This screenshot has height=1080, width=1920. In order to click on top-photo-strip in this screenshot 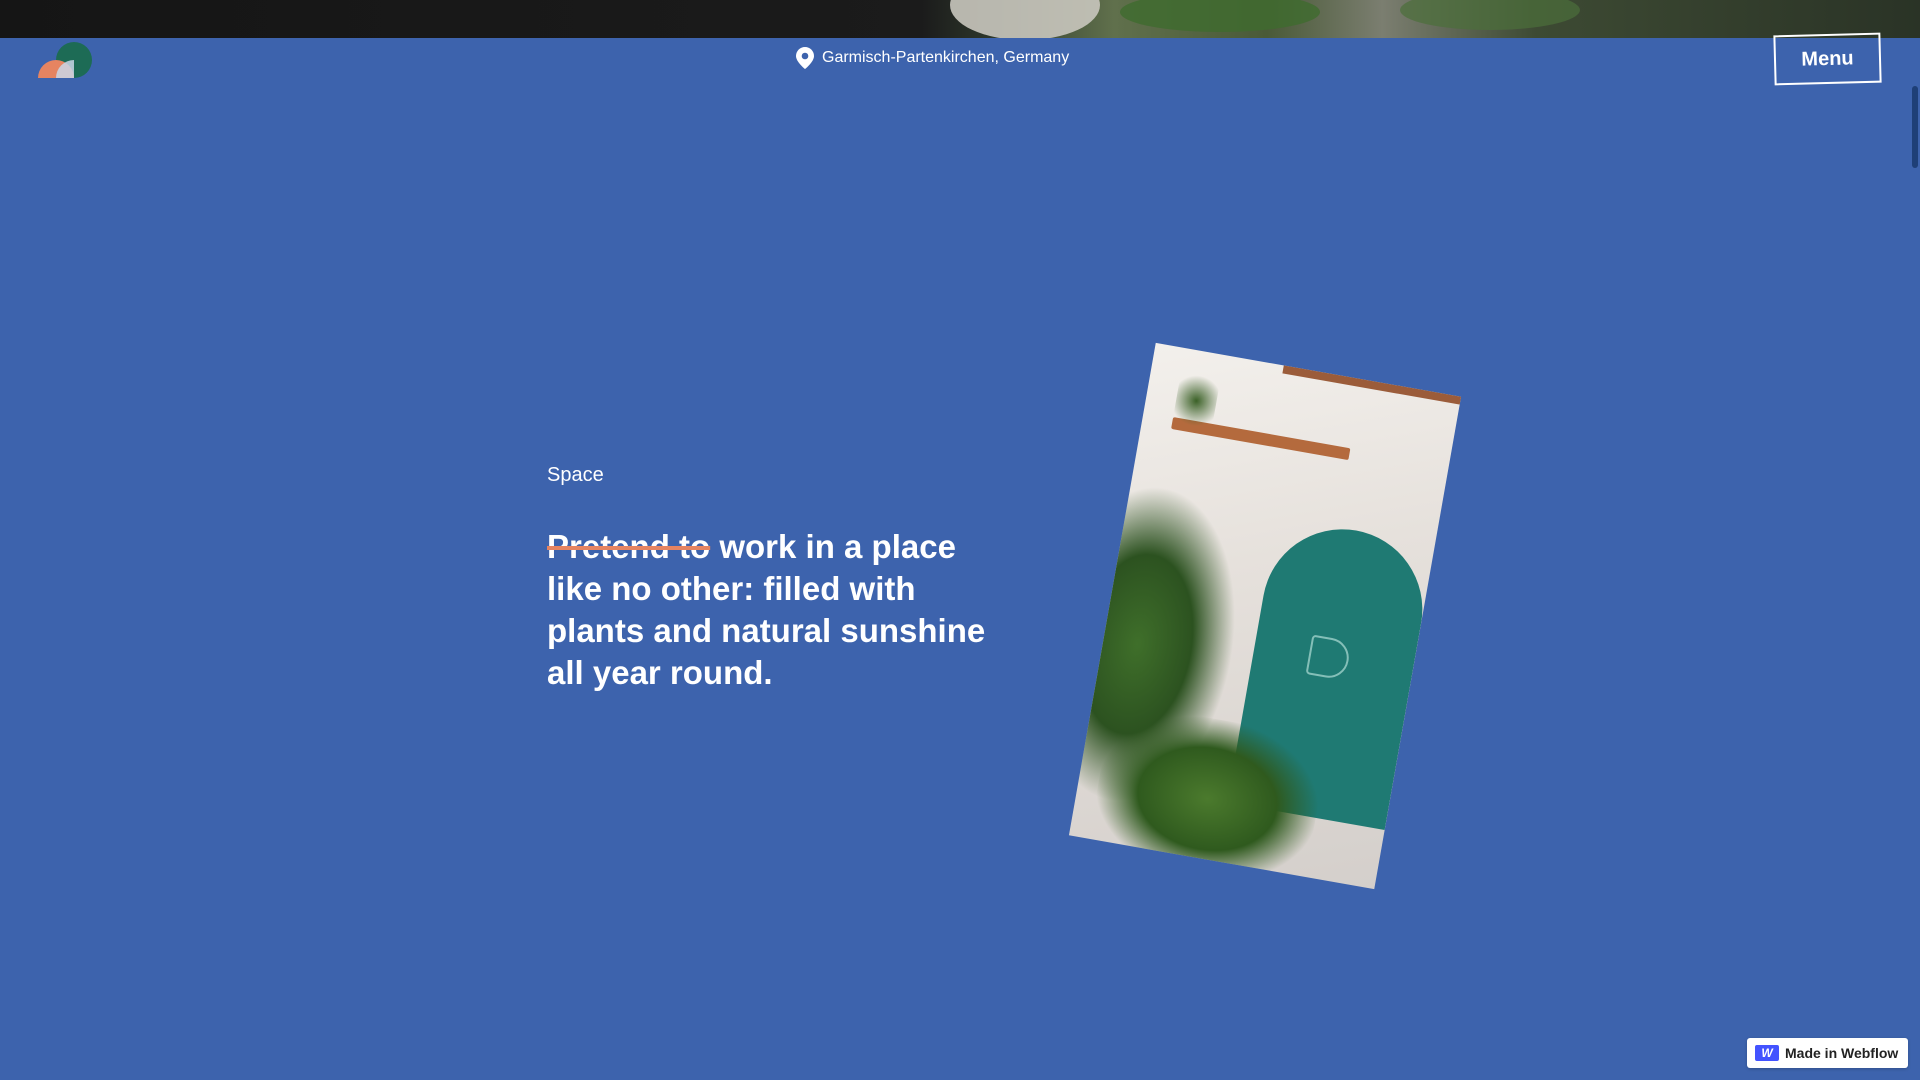, I will do `click(960, 19)`.